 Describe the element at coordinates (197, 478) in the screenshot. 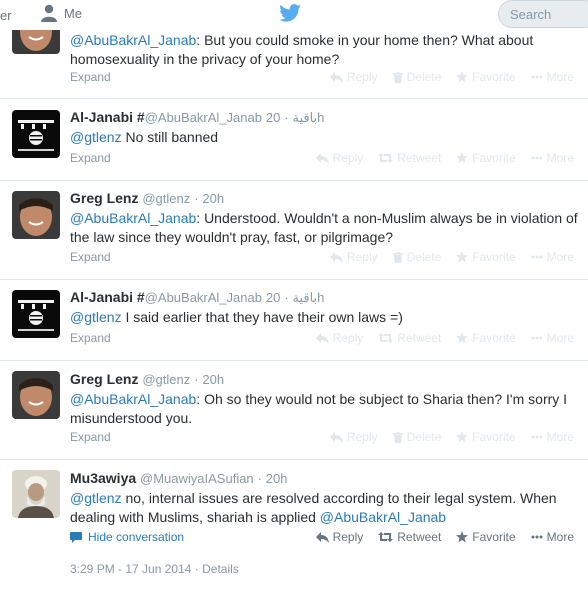

I see `username-link: @MuawiyaIASufian` at that location.